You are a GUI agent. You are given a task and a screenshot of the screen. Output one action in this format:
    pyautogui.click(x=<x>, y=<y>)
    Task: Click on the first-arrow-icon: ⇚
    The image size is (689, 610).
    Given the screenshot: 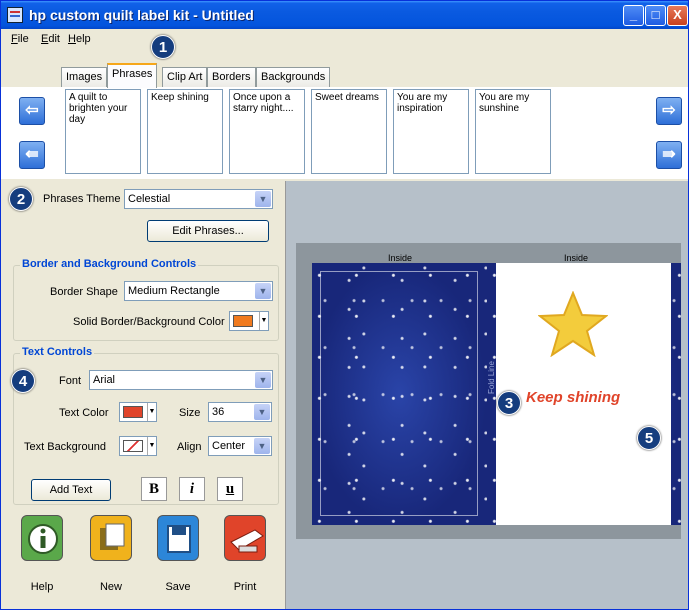 What is the action you would take?
    pyautogui.click(x=32, y=155)
    